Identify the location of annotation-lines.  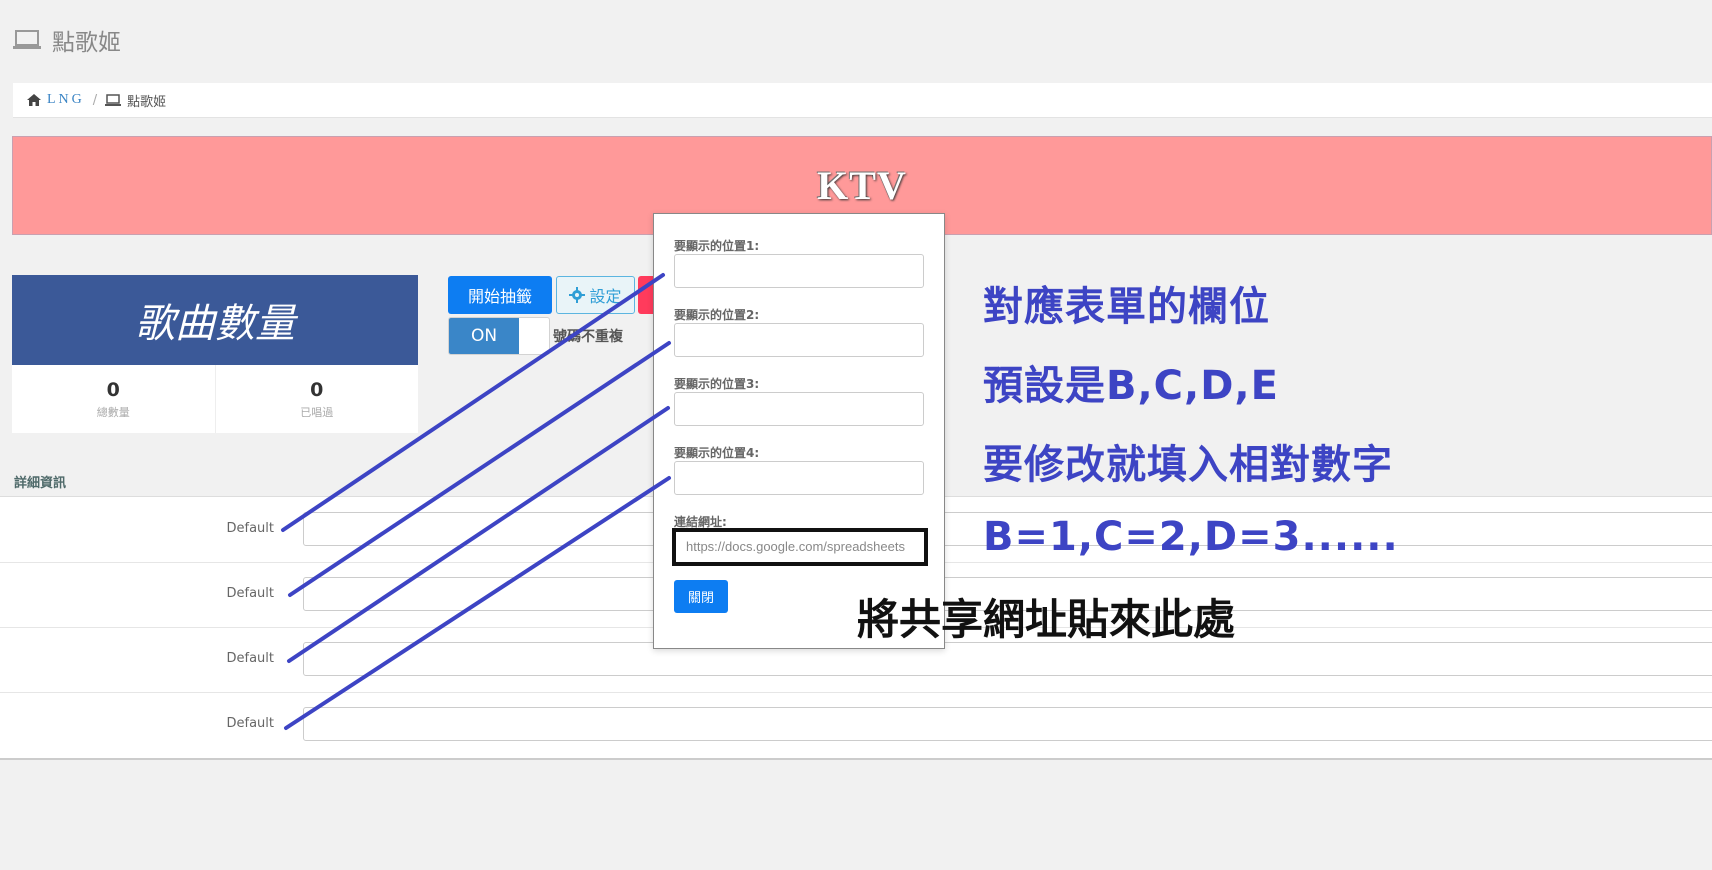
(476, 501).